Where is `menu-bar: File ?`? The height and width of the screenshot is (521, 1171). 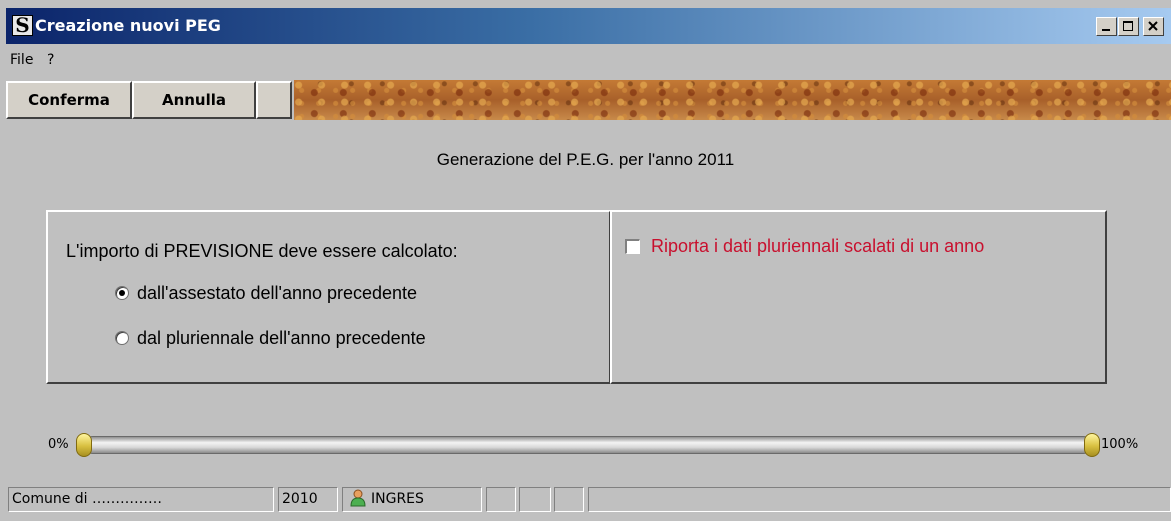 menu-bar: File ? is located at coordinates (588, 60).